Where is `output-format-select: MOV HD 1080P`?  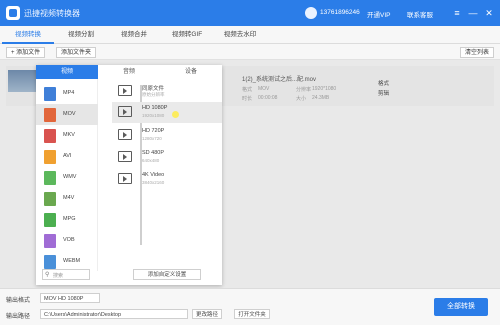
output-format-select: MOV HD 1080P is located at coordinates (70, 298).